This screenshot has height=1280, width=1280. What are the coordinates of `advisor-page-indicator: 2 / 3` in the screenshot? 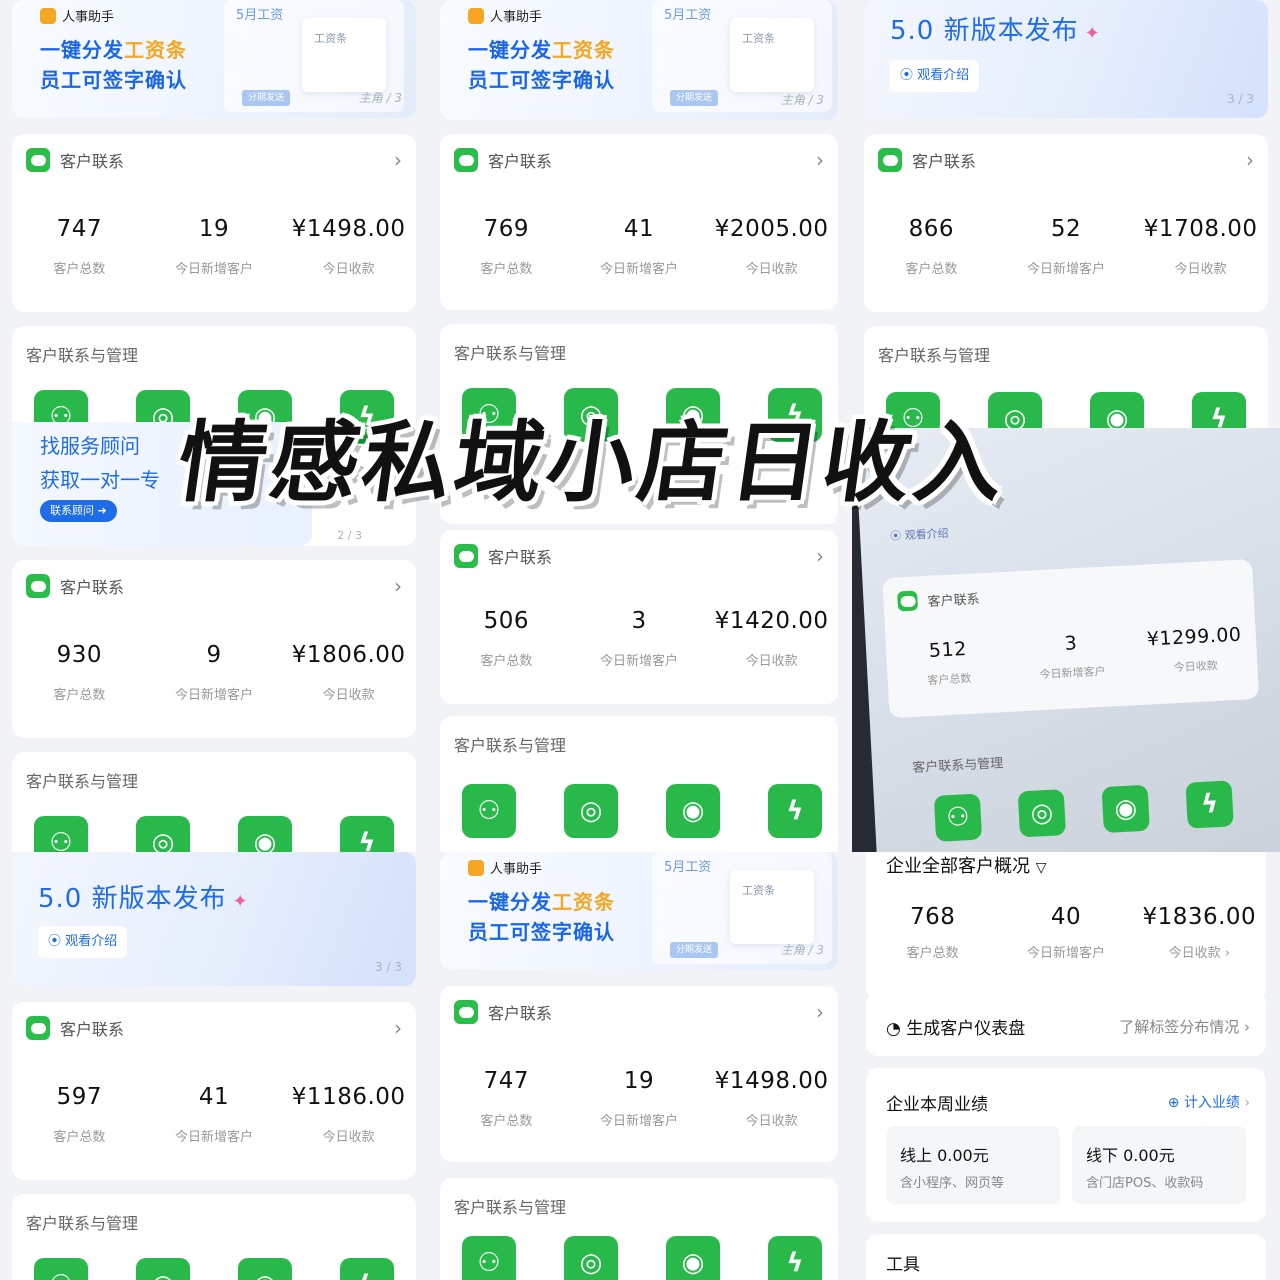 It's located at (349, 535).